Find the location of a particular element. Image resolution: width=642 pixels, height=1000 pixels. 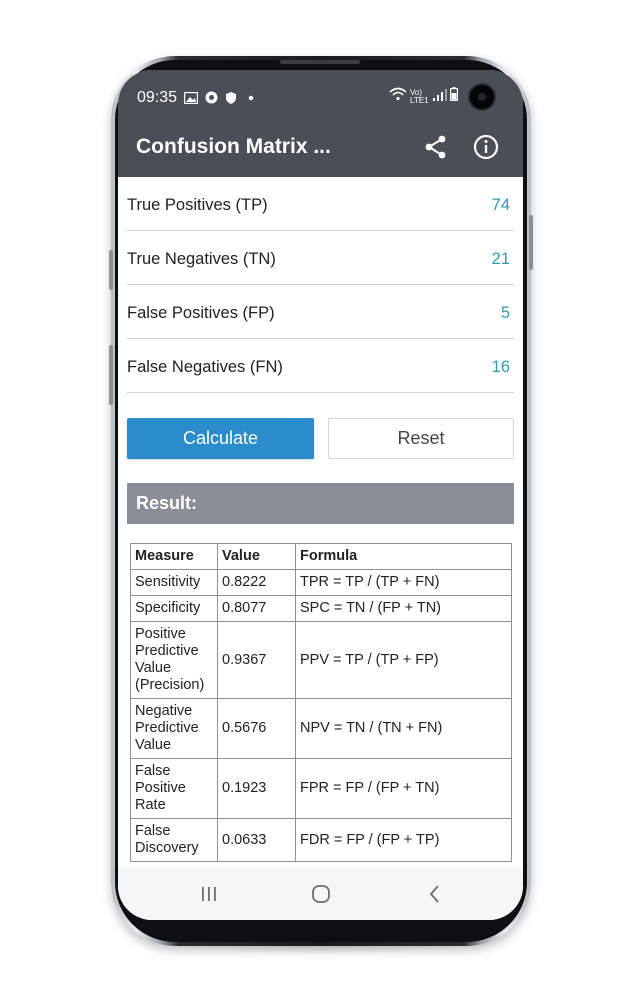

value-cell: 0.0633 is located at coordinates (256, 840).